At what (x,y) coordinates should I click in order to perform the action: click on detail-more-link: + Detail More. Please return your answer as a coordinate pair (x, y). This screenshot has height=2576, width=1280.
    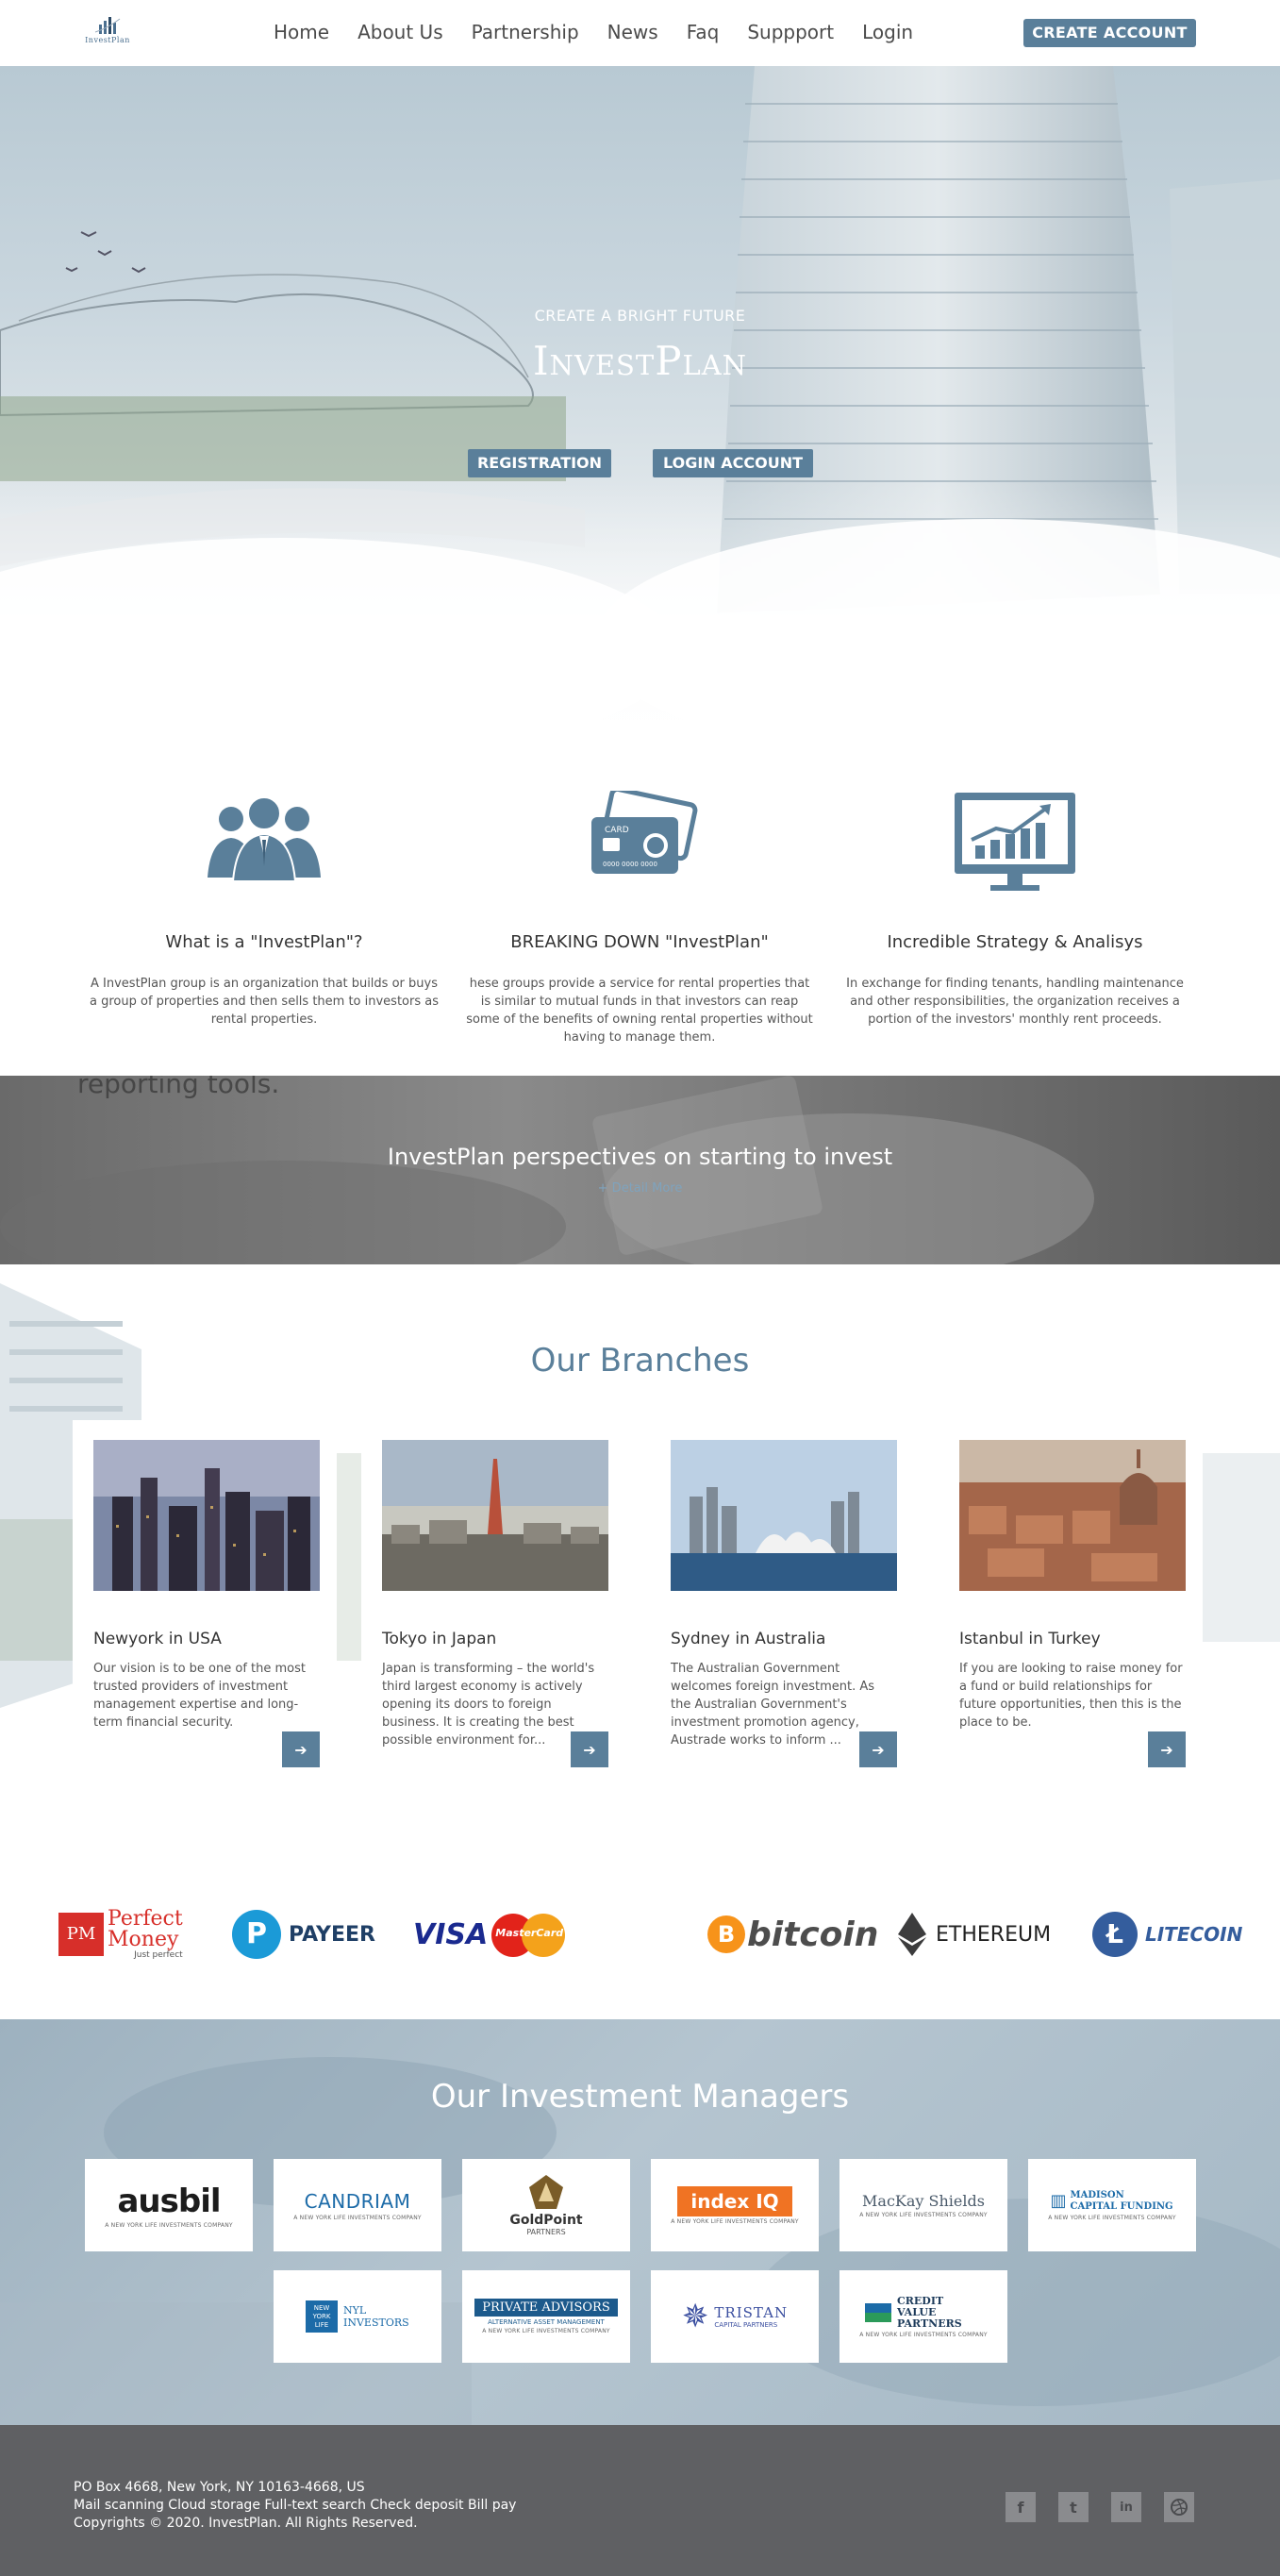
    Looking at the image, I should click on (640, 1188).